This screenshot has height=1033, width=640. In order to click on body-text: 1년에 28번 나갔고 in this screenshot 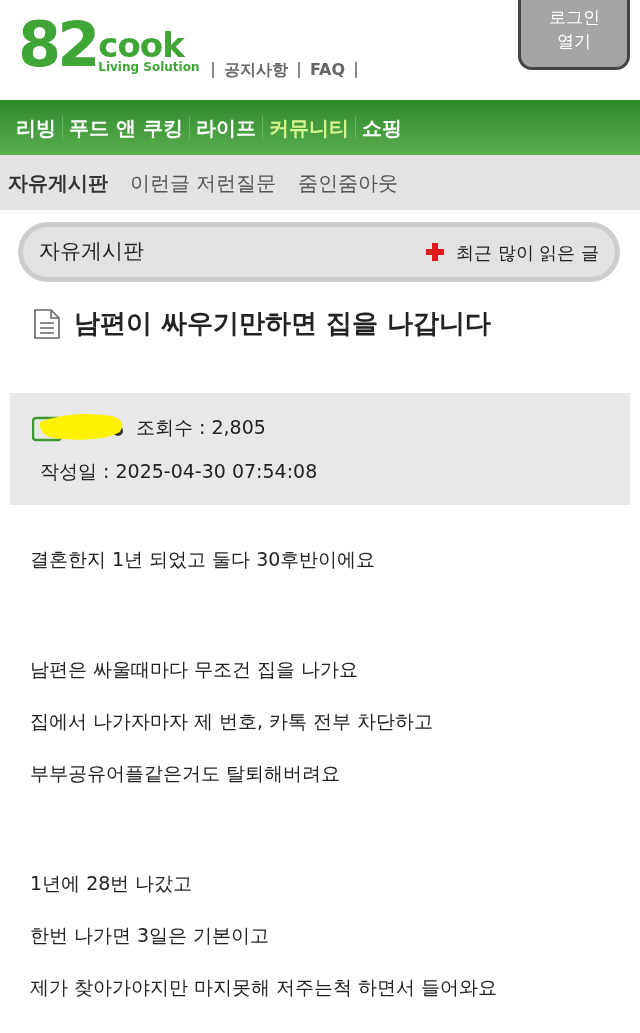, I will do `click(112, 883)`.